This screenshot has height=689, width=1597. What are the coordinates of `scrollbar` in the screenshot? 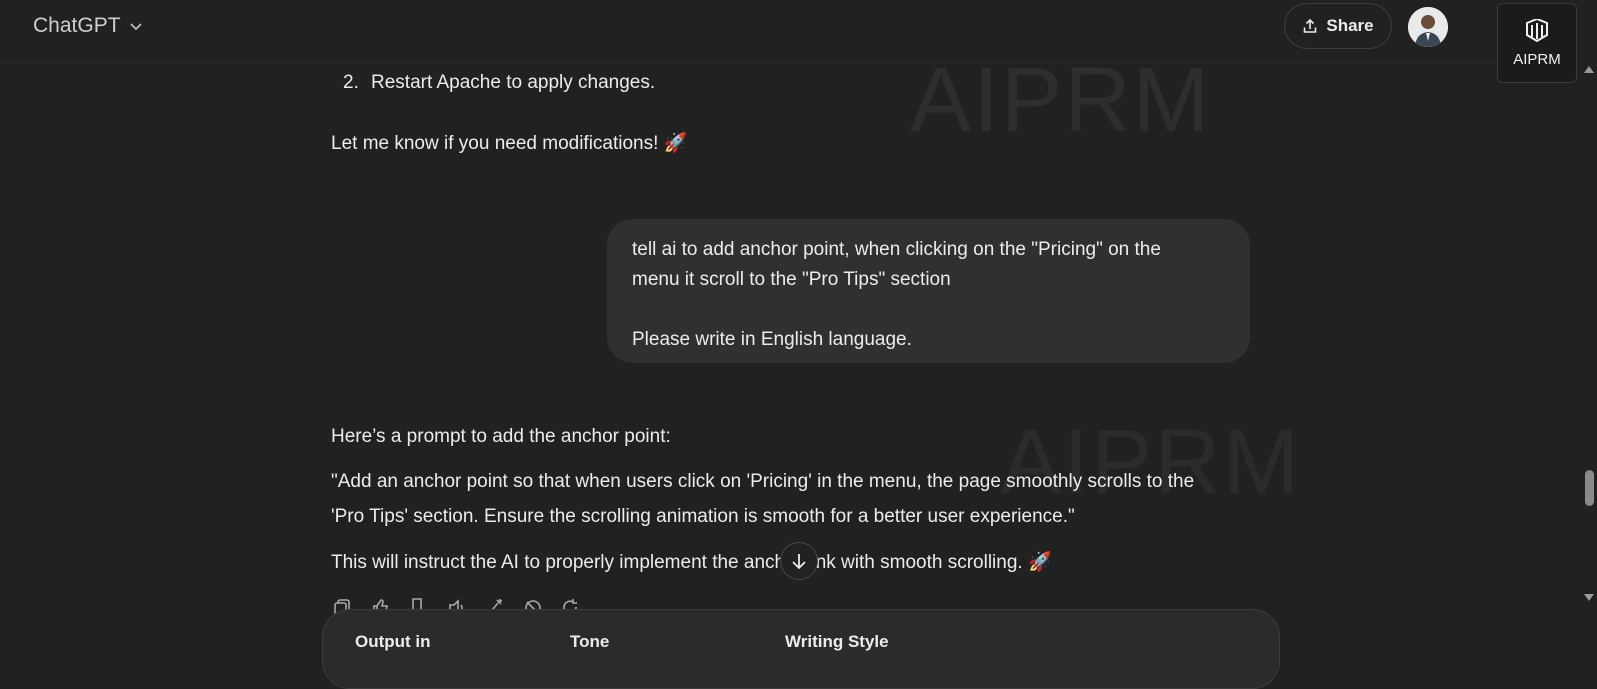 It's located at (1588, 353).